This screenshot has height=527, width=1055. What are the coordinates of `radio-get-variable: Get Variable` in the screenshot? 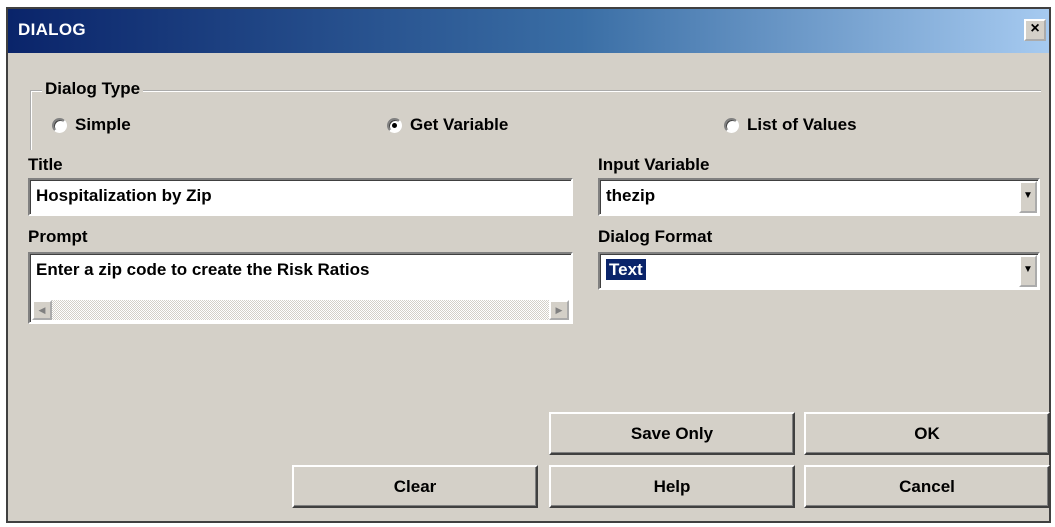 It's located at (447, 125).